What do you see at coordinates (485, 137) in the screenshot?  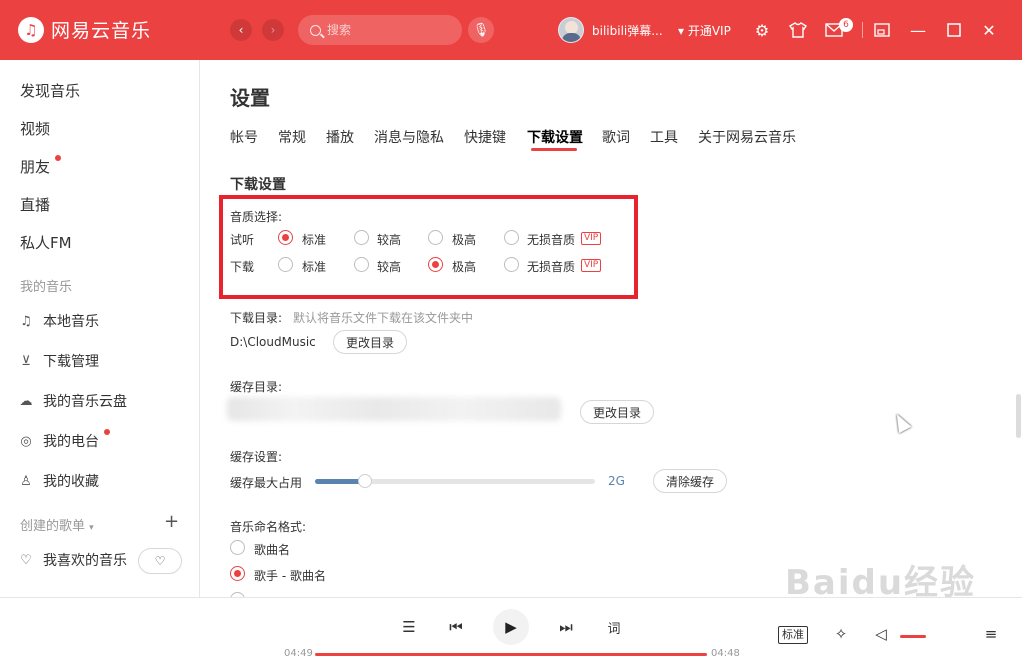 I see `tab-shortcuts: 快捷键` at bounding box center [485, 137].